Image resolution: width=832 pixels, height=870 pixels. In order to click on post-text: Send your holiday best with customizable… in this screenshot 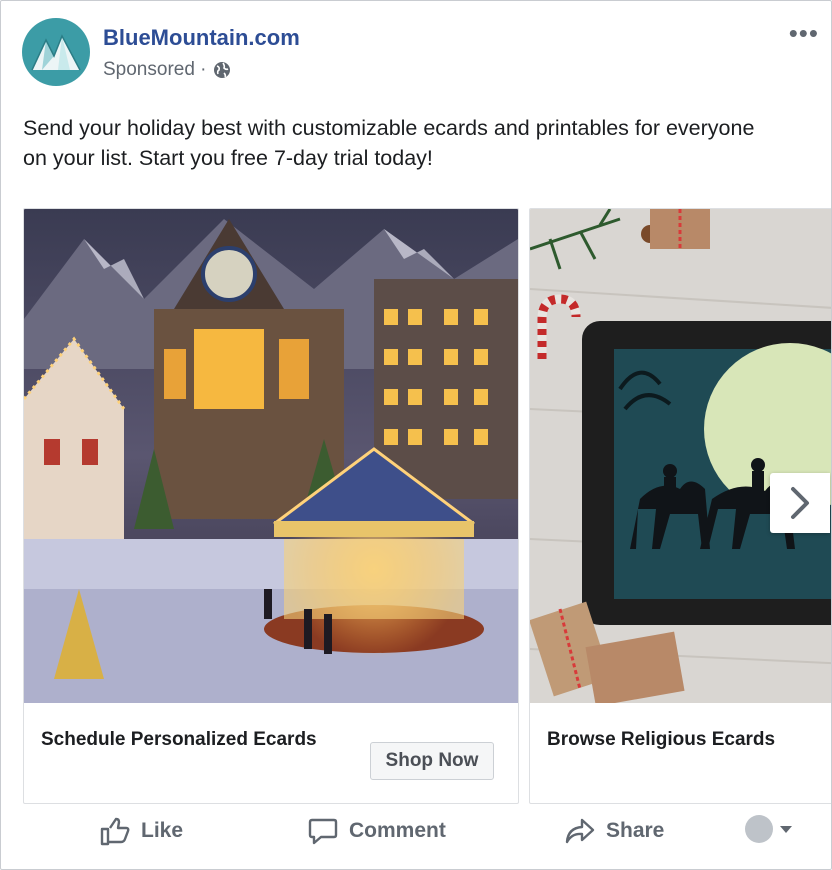, I will do `click(389, 143)`.